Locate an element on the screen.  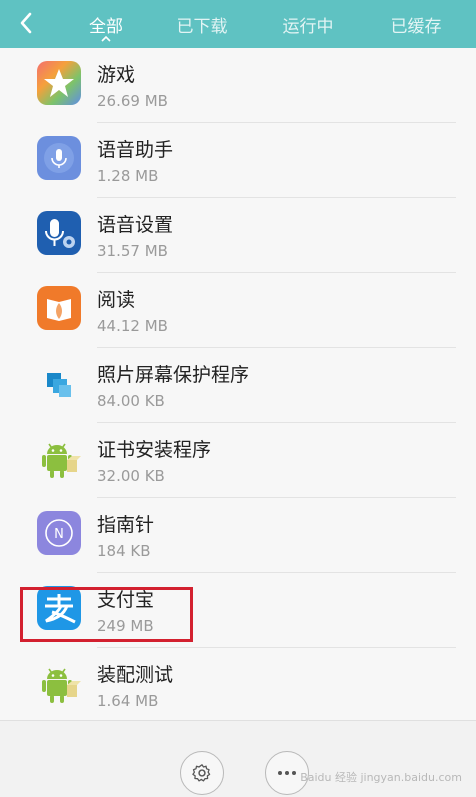
tab-label: 已下载 is located at coordinates (202, 26).